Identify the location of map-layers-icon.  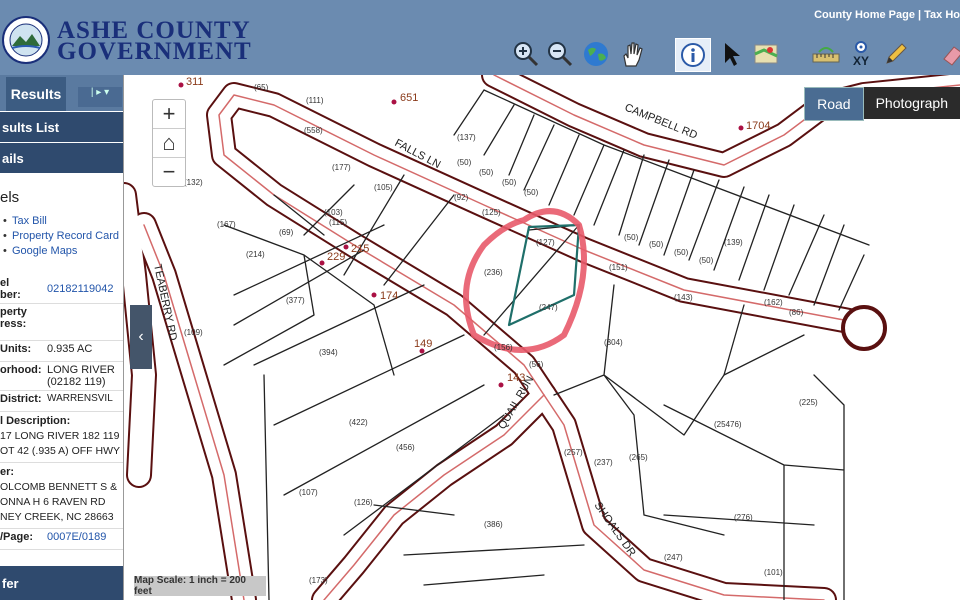
(766, 54).